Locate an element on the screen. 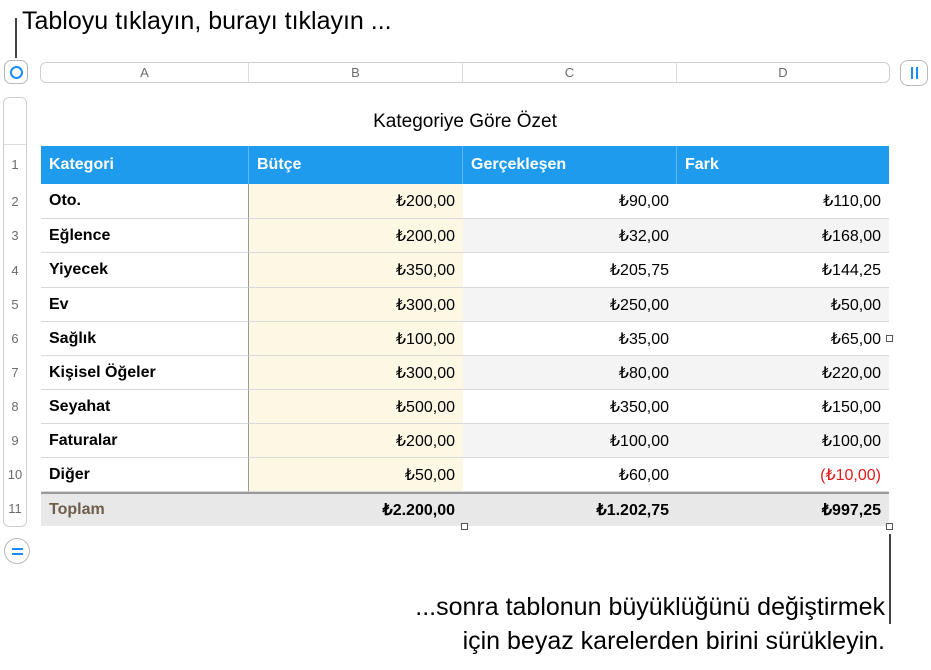 The height and width of the screenshot is (670, 931). column-header-b: B is located at coordinates (356, 72).